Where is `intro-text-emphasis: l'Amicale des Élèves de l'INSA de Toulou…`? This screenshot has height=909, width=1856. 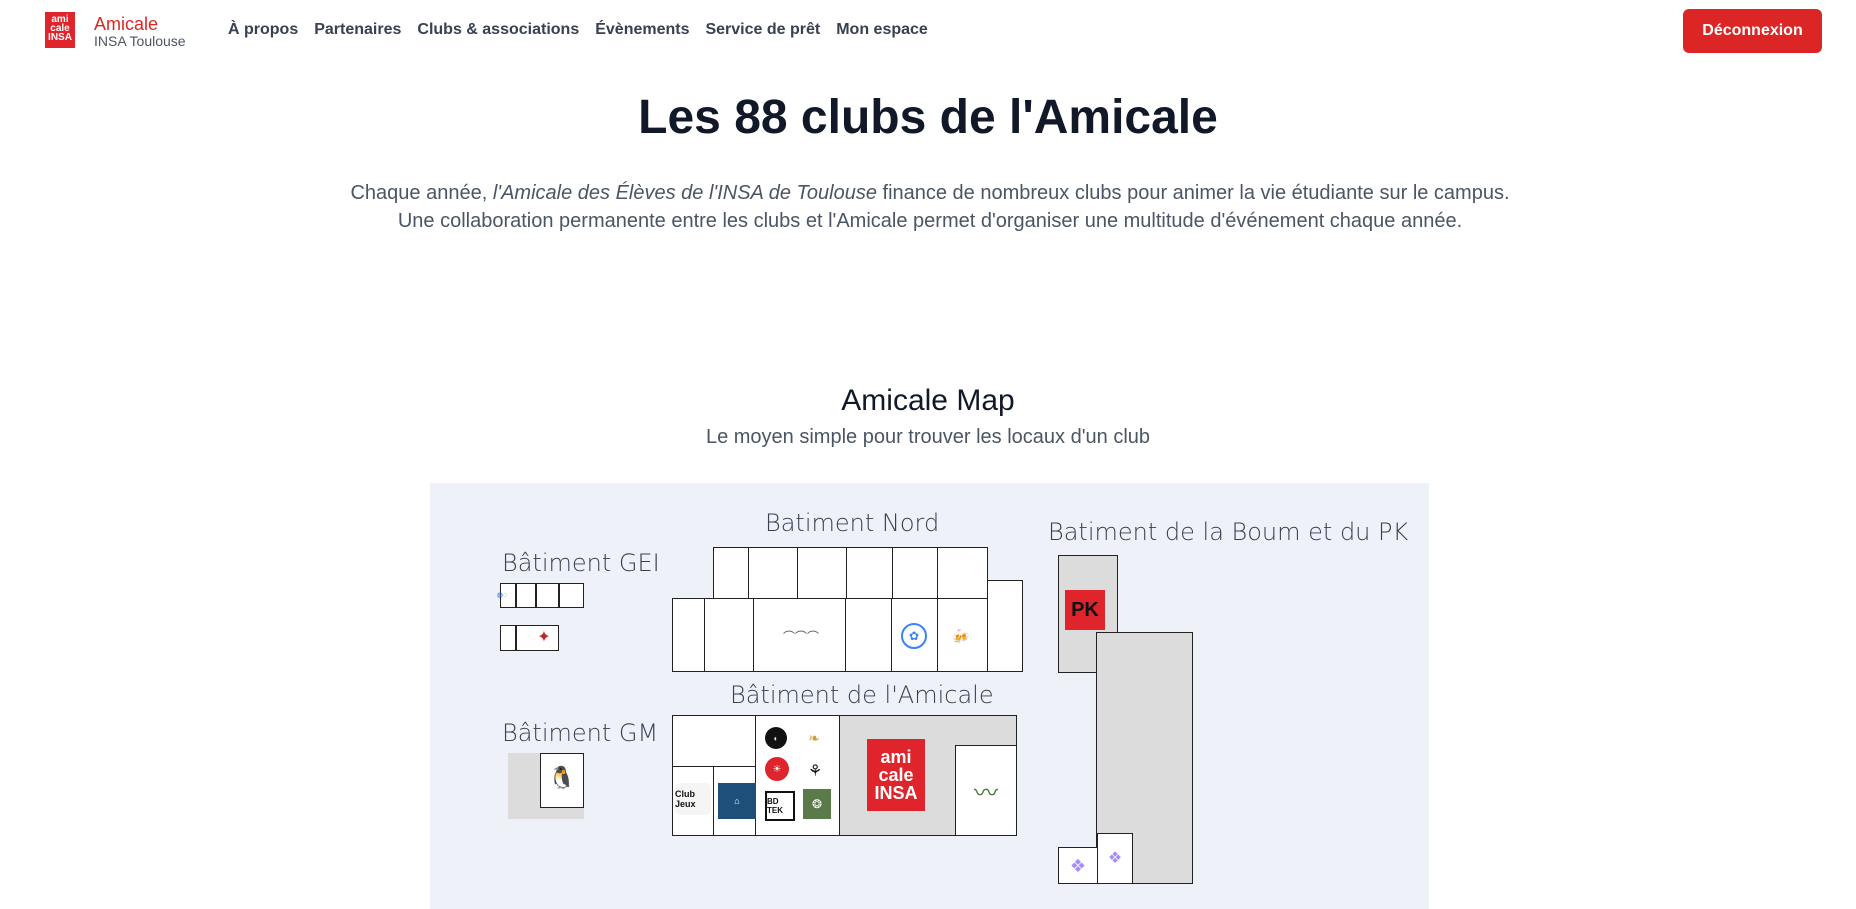
intro-text-emphasis: l'Amicale des Élèves de l'INSA de Toulou… is located at coordinates (684, 193).